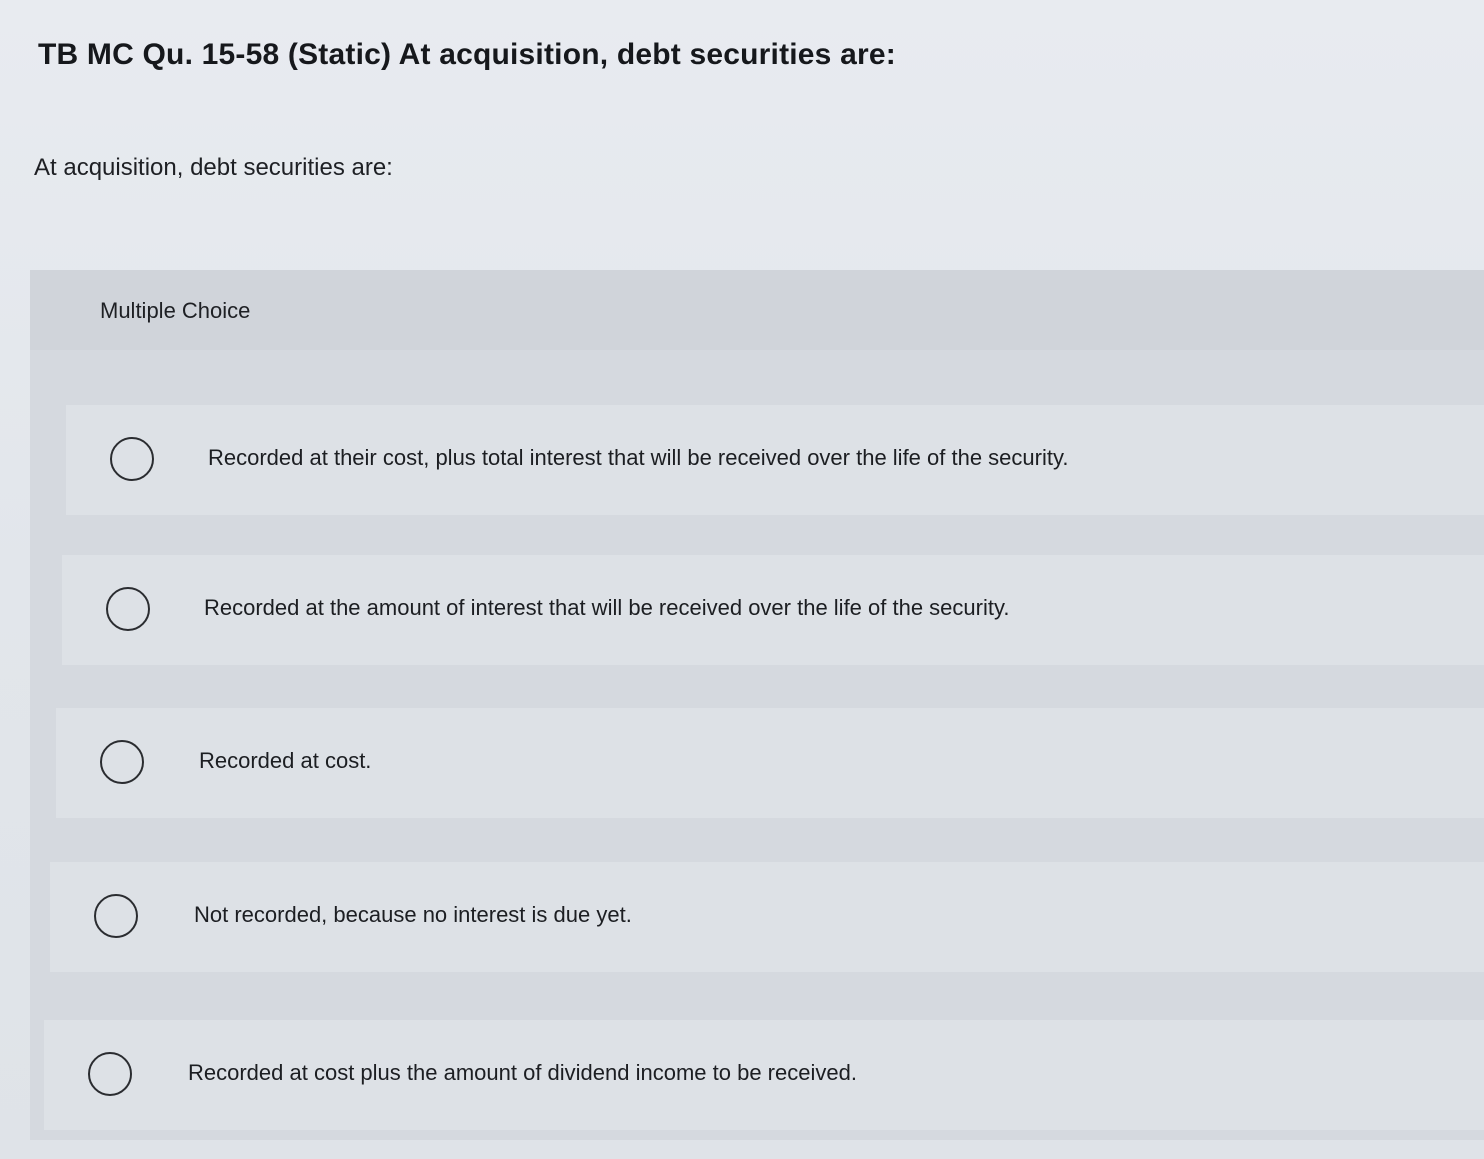  Describe the element at coordinates (213, 167) in the screenshot. I see `question-prompt: At acquisition, debt securities are:` at that location.